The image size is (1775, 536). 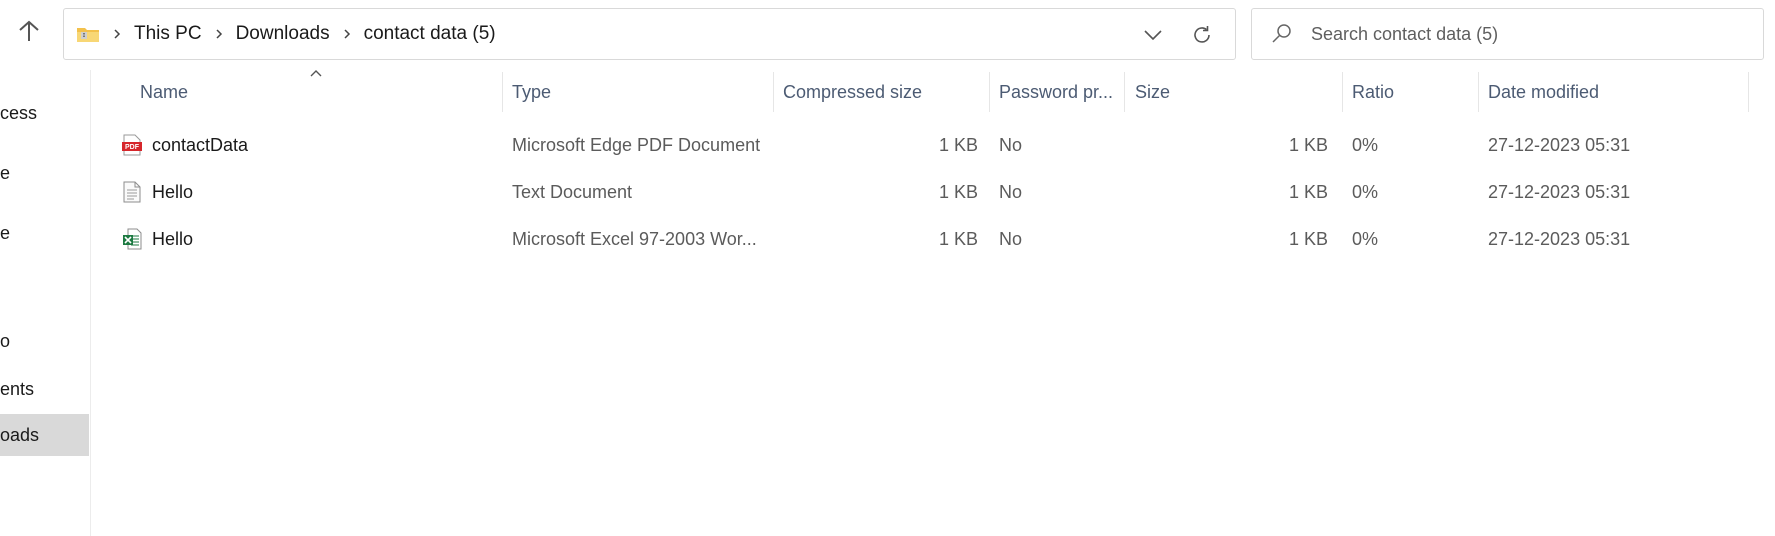 I want to click on search-box: Search contact data (5), so click(x=1507, y=34).